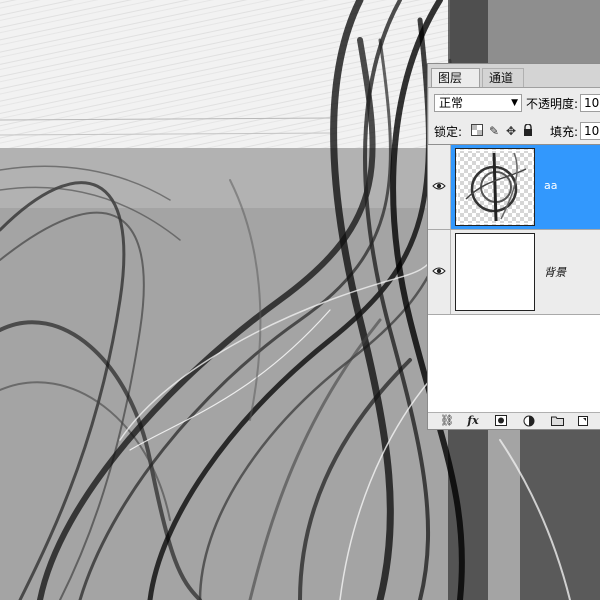  Describe the element at coordinates (448, 132) in the screenshot. I see `lock-label: 锁定:` at that location.